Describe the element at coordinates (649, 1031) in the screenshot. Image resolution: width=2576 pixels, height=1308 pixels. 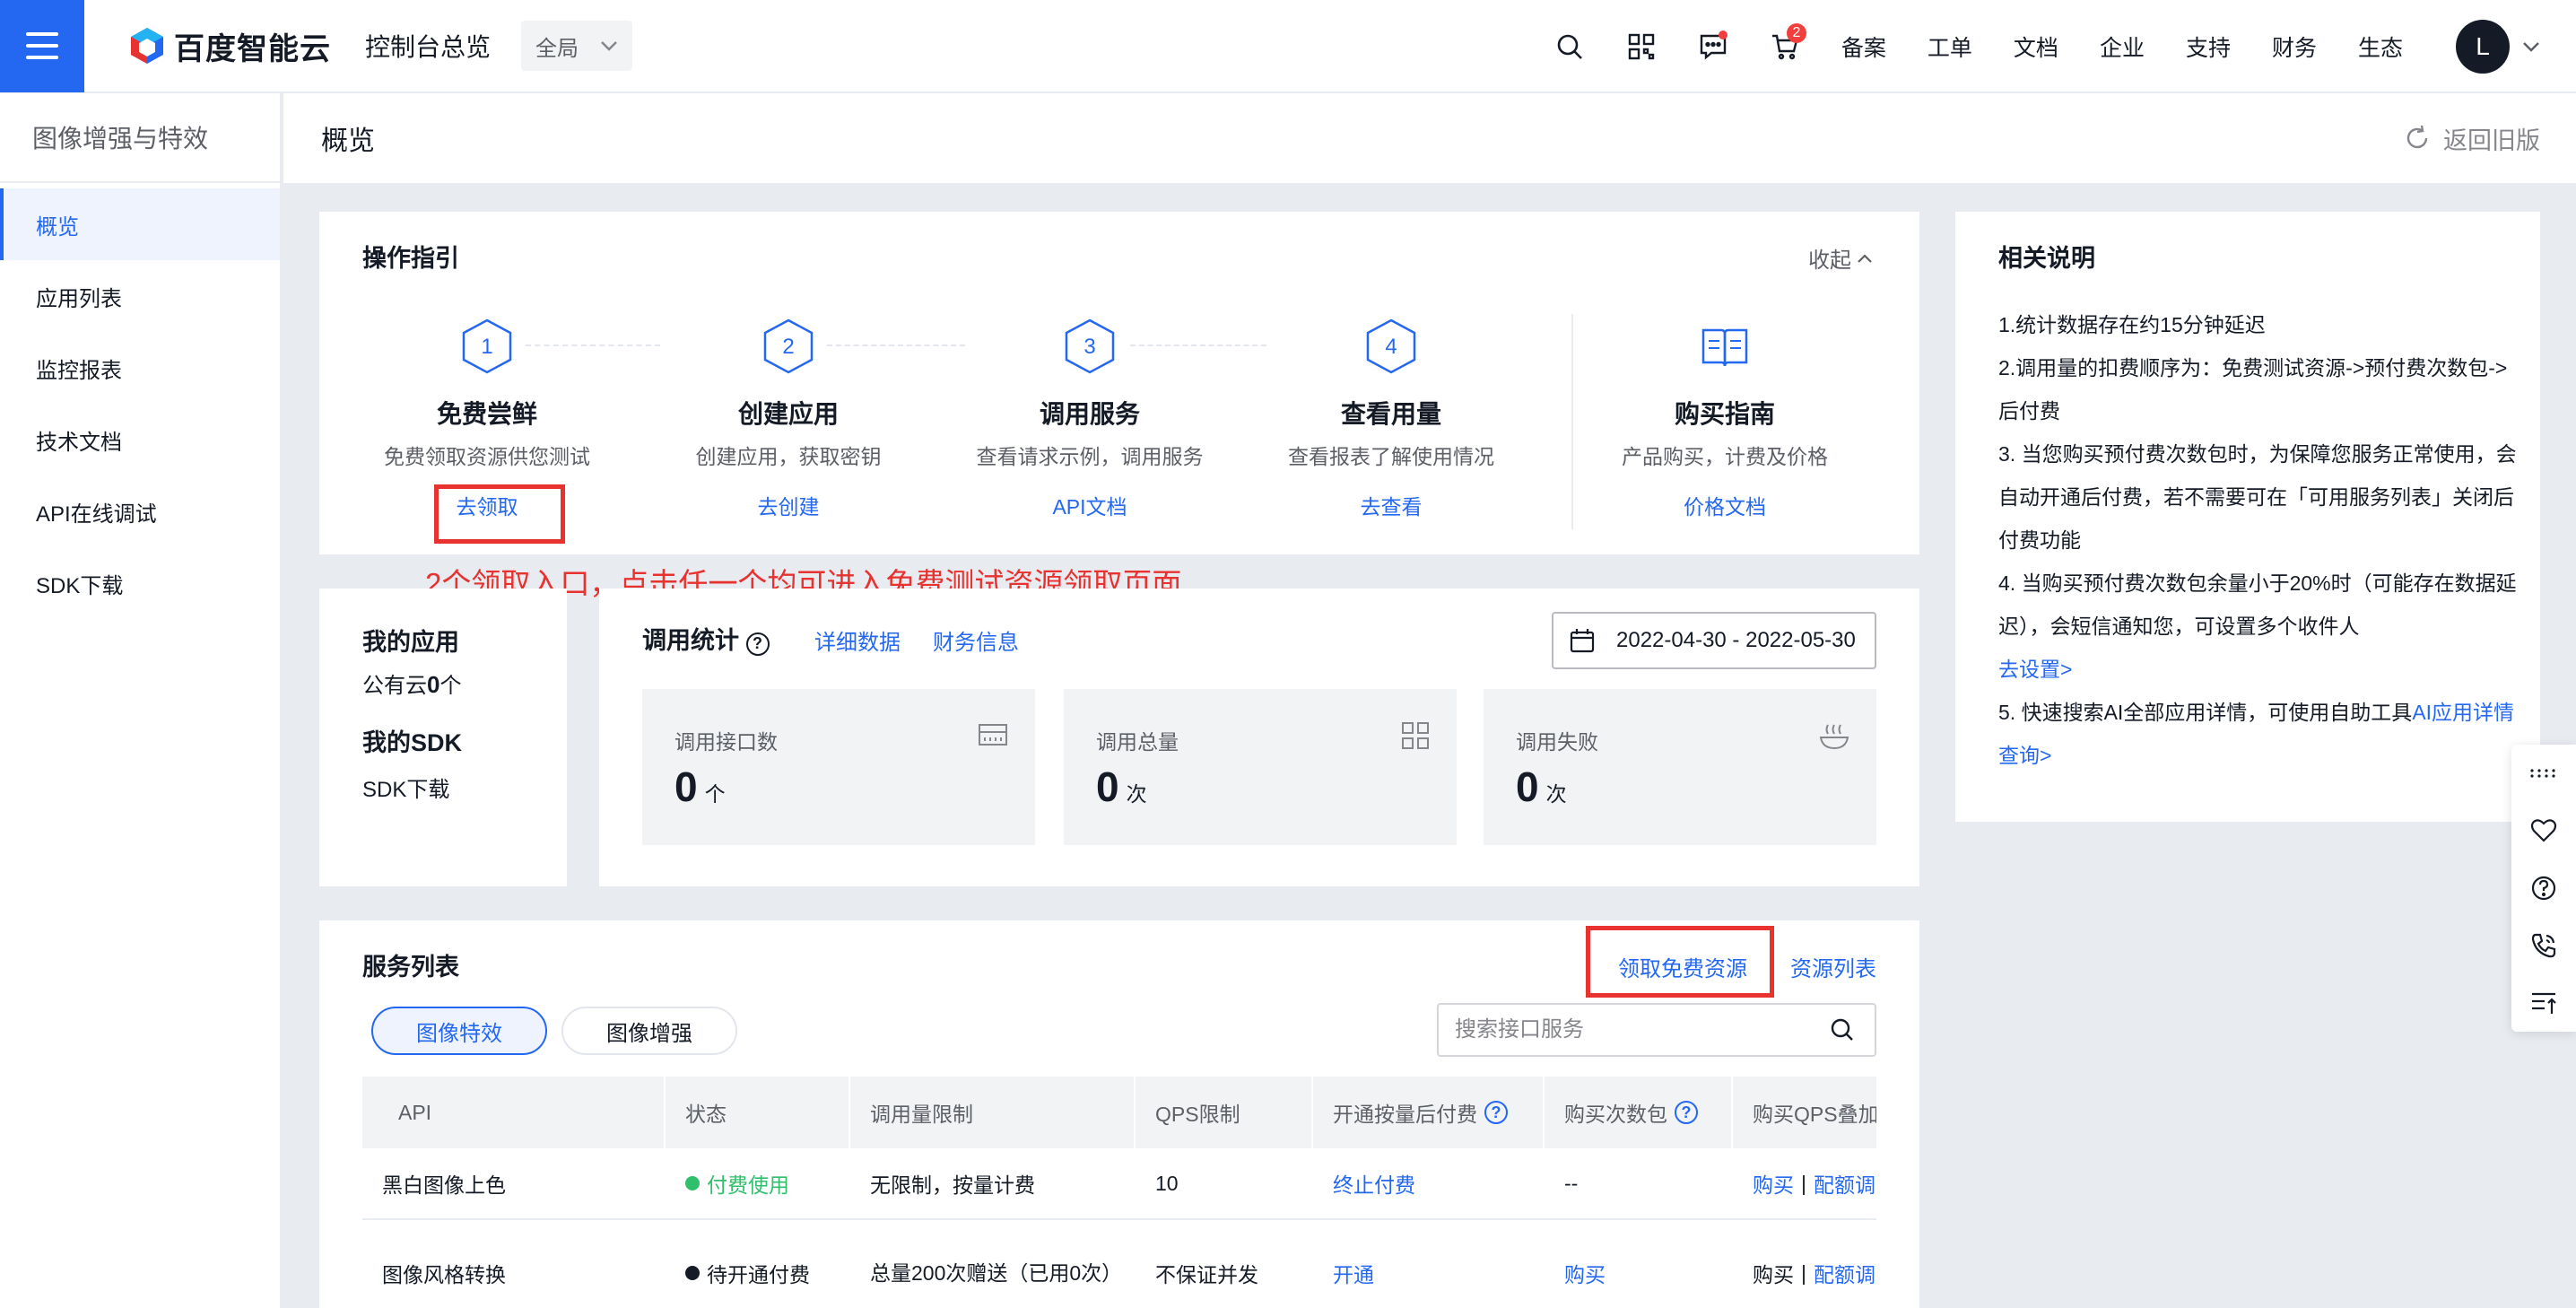
I see `tab-image-enhance: 图像增强` at that location.